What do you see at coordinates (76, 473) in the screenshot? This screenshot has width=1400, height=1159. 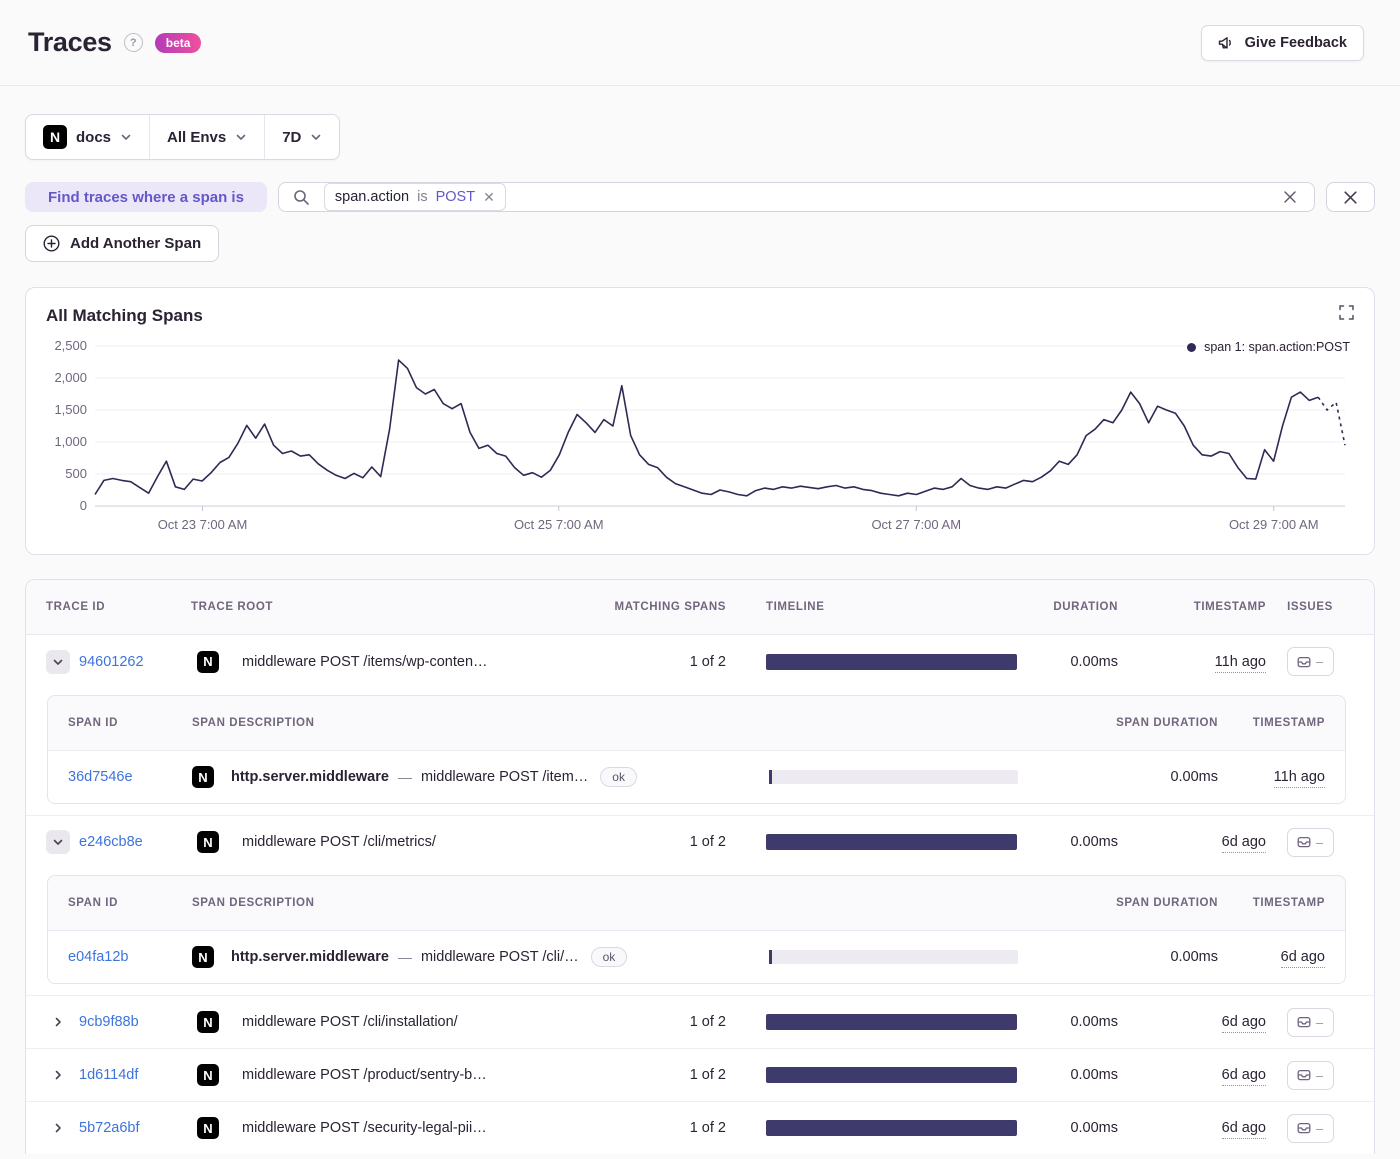 I see `svg-text: 500` at bounding box center [76, 473].